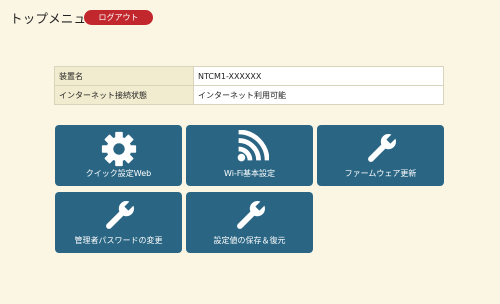  What do you see at coordinates (118, 240) in the screenshot?
I see `tile-label: 管理者パスワードの変更` at bounding box center [118, 240].